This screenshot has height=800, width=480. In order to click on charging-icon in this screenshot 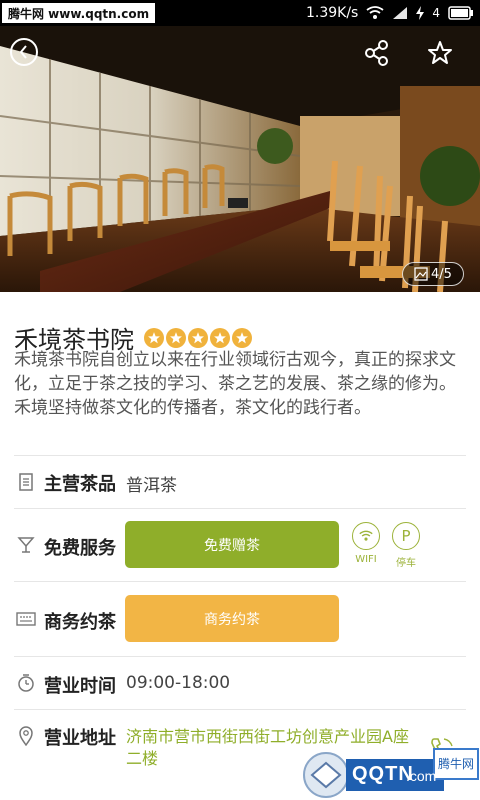, I will do `click(420, 13)`.